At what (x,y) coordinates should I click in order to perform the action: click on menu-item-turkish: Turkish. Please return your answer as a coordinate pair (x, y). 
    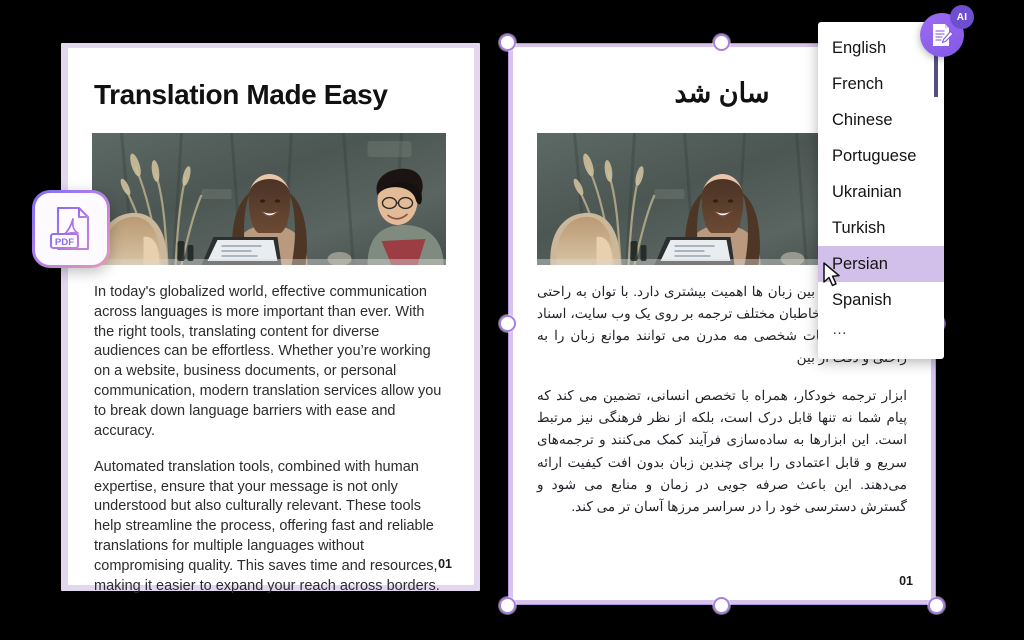
    Looking at the image, I should click on (881, 228).